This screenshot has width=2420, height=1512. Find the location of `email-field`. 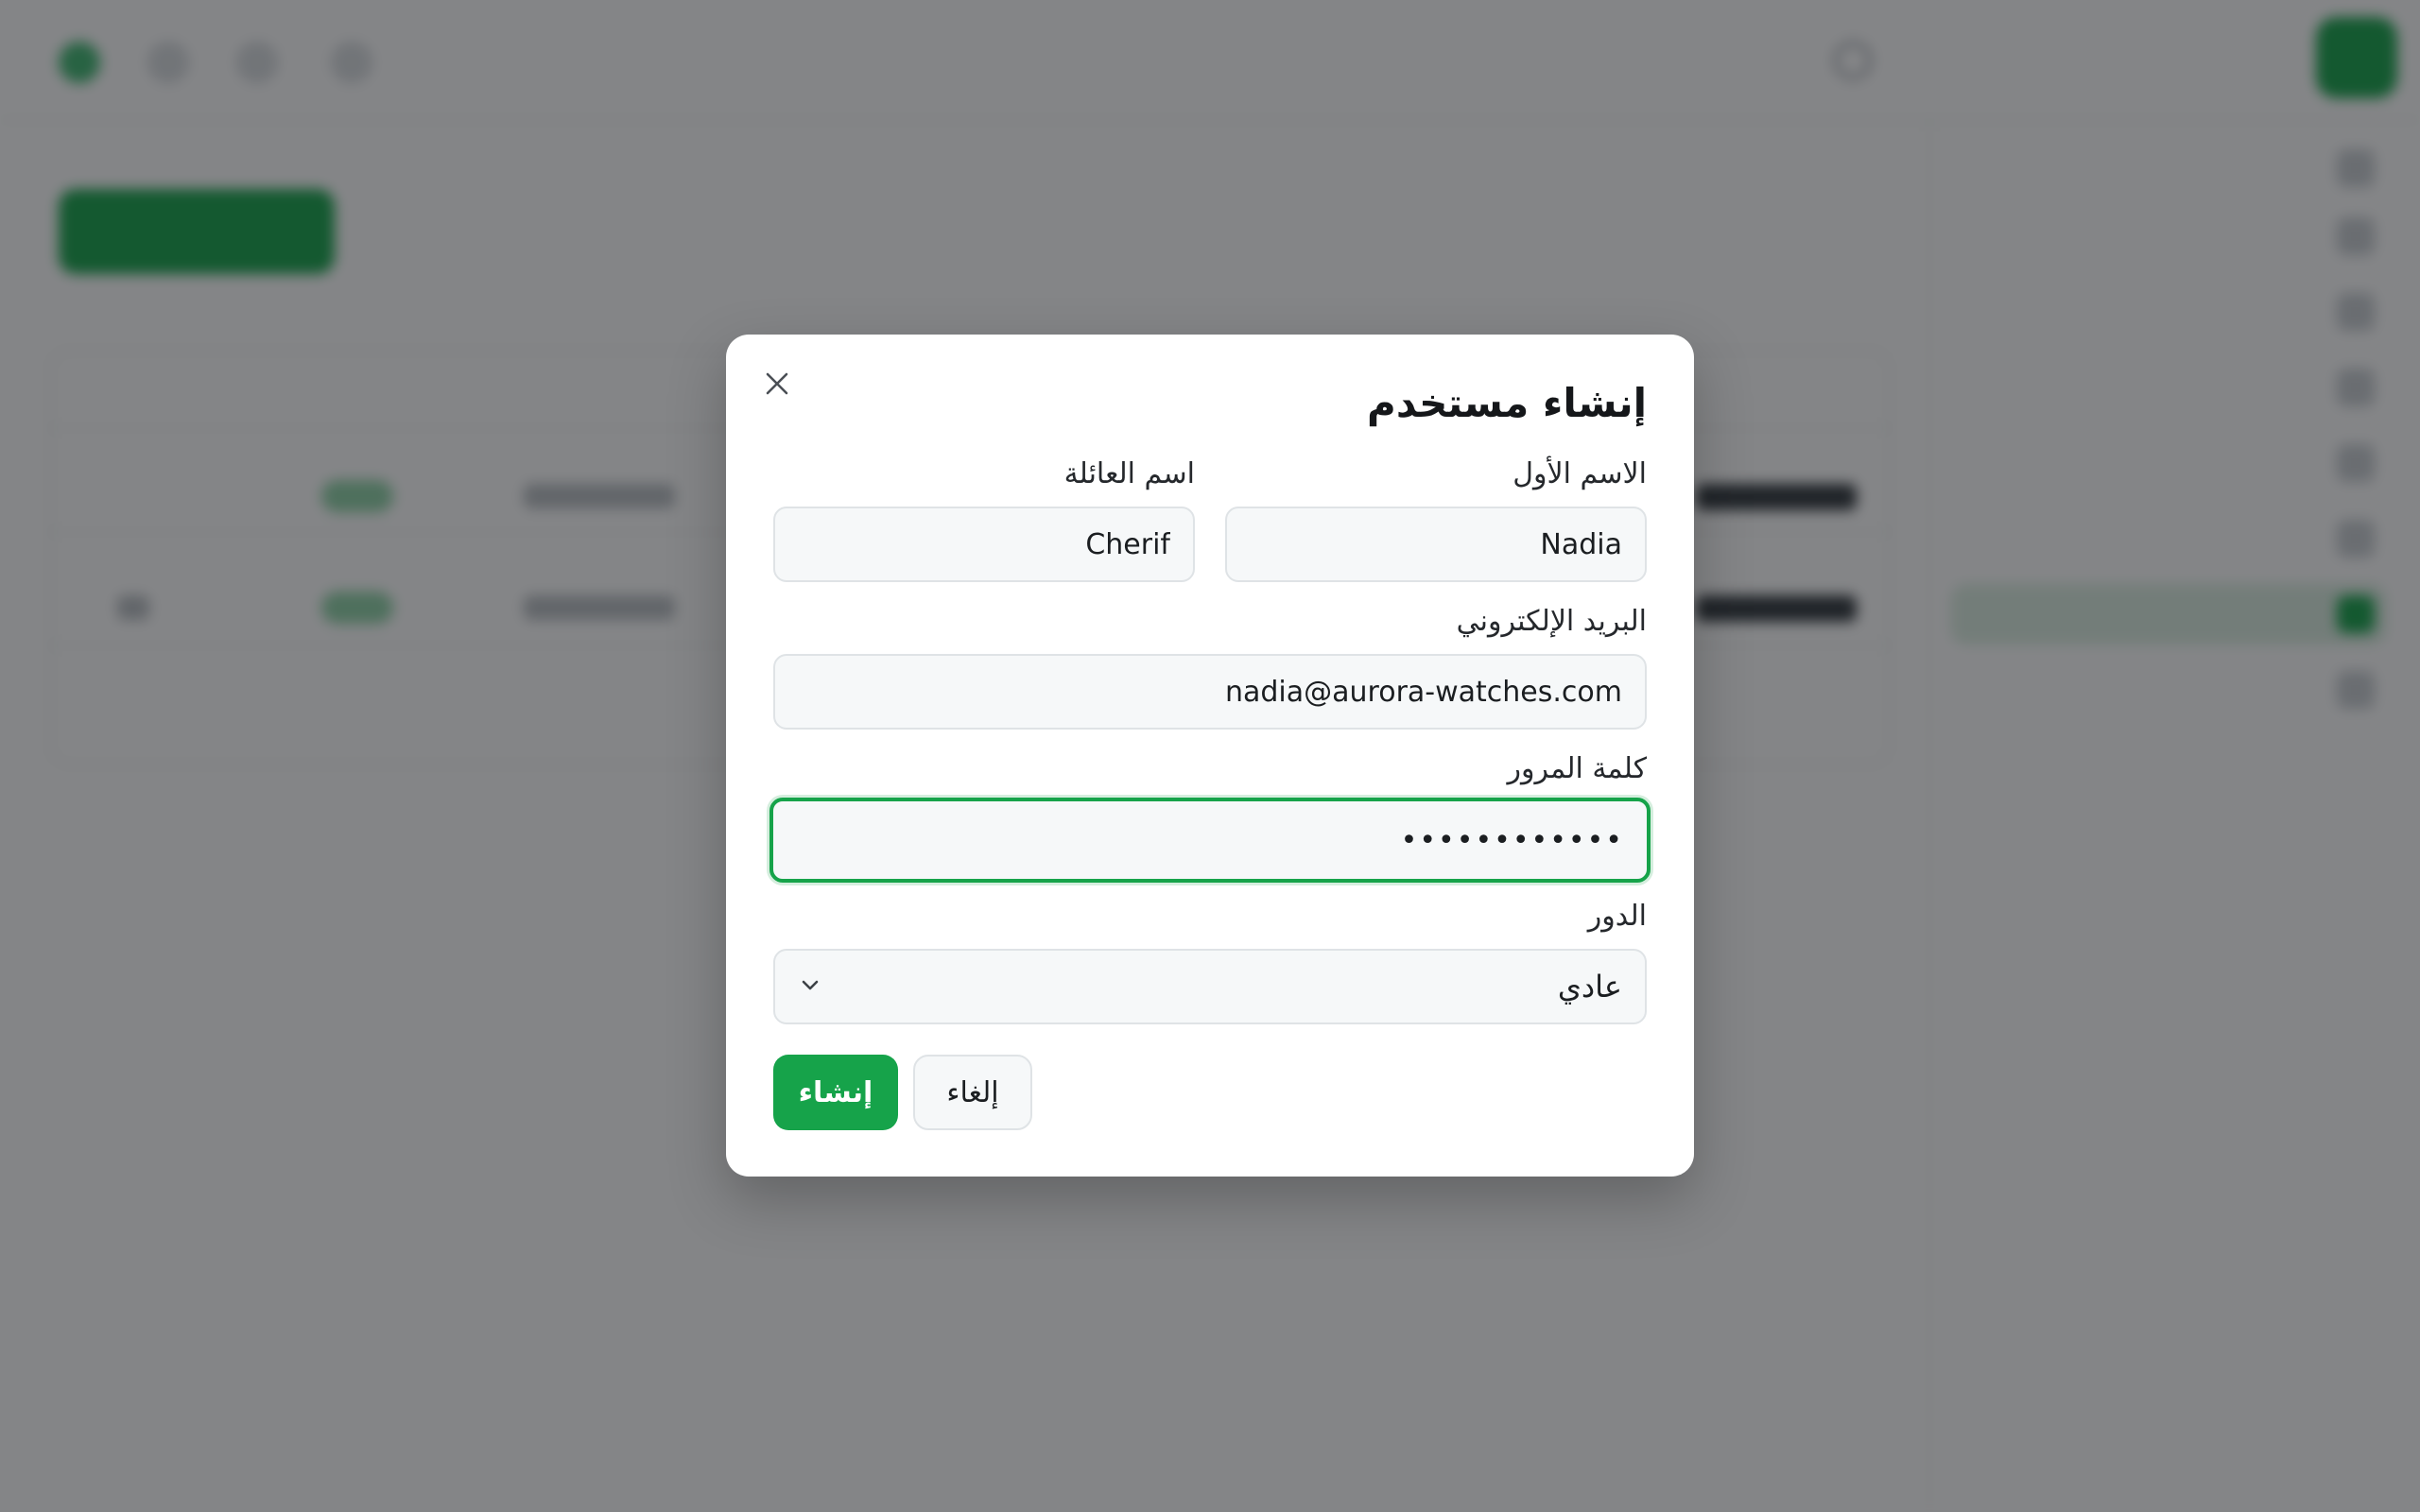

email-field is located at coordinates (1210, 692).